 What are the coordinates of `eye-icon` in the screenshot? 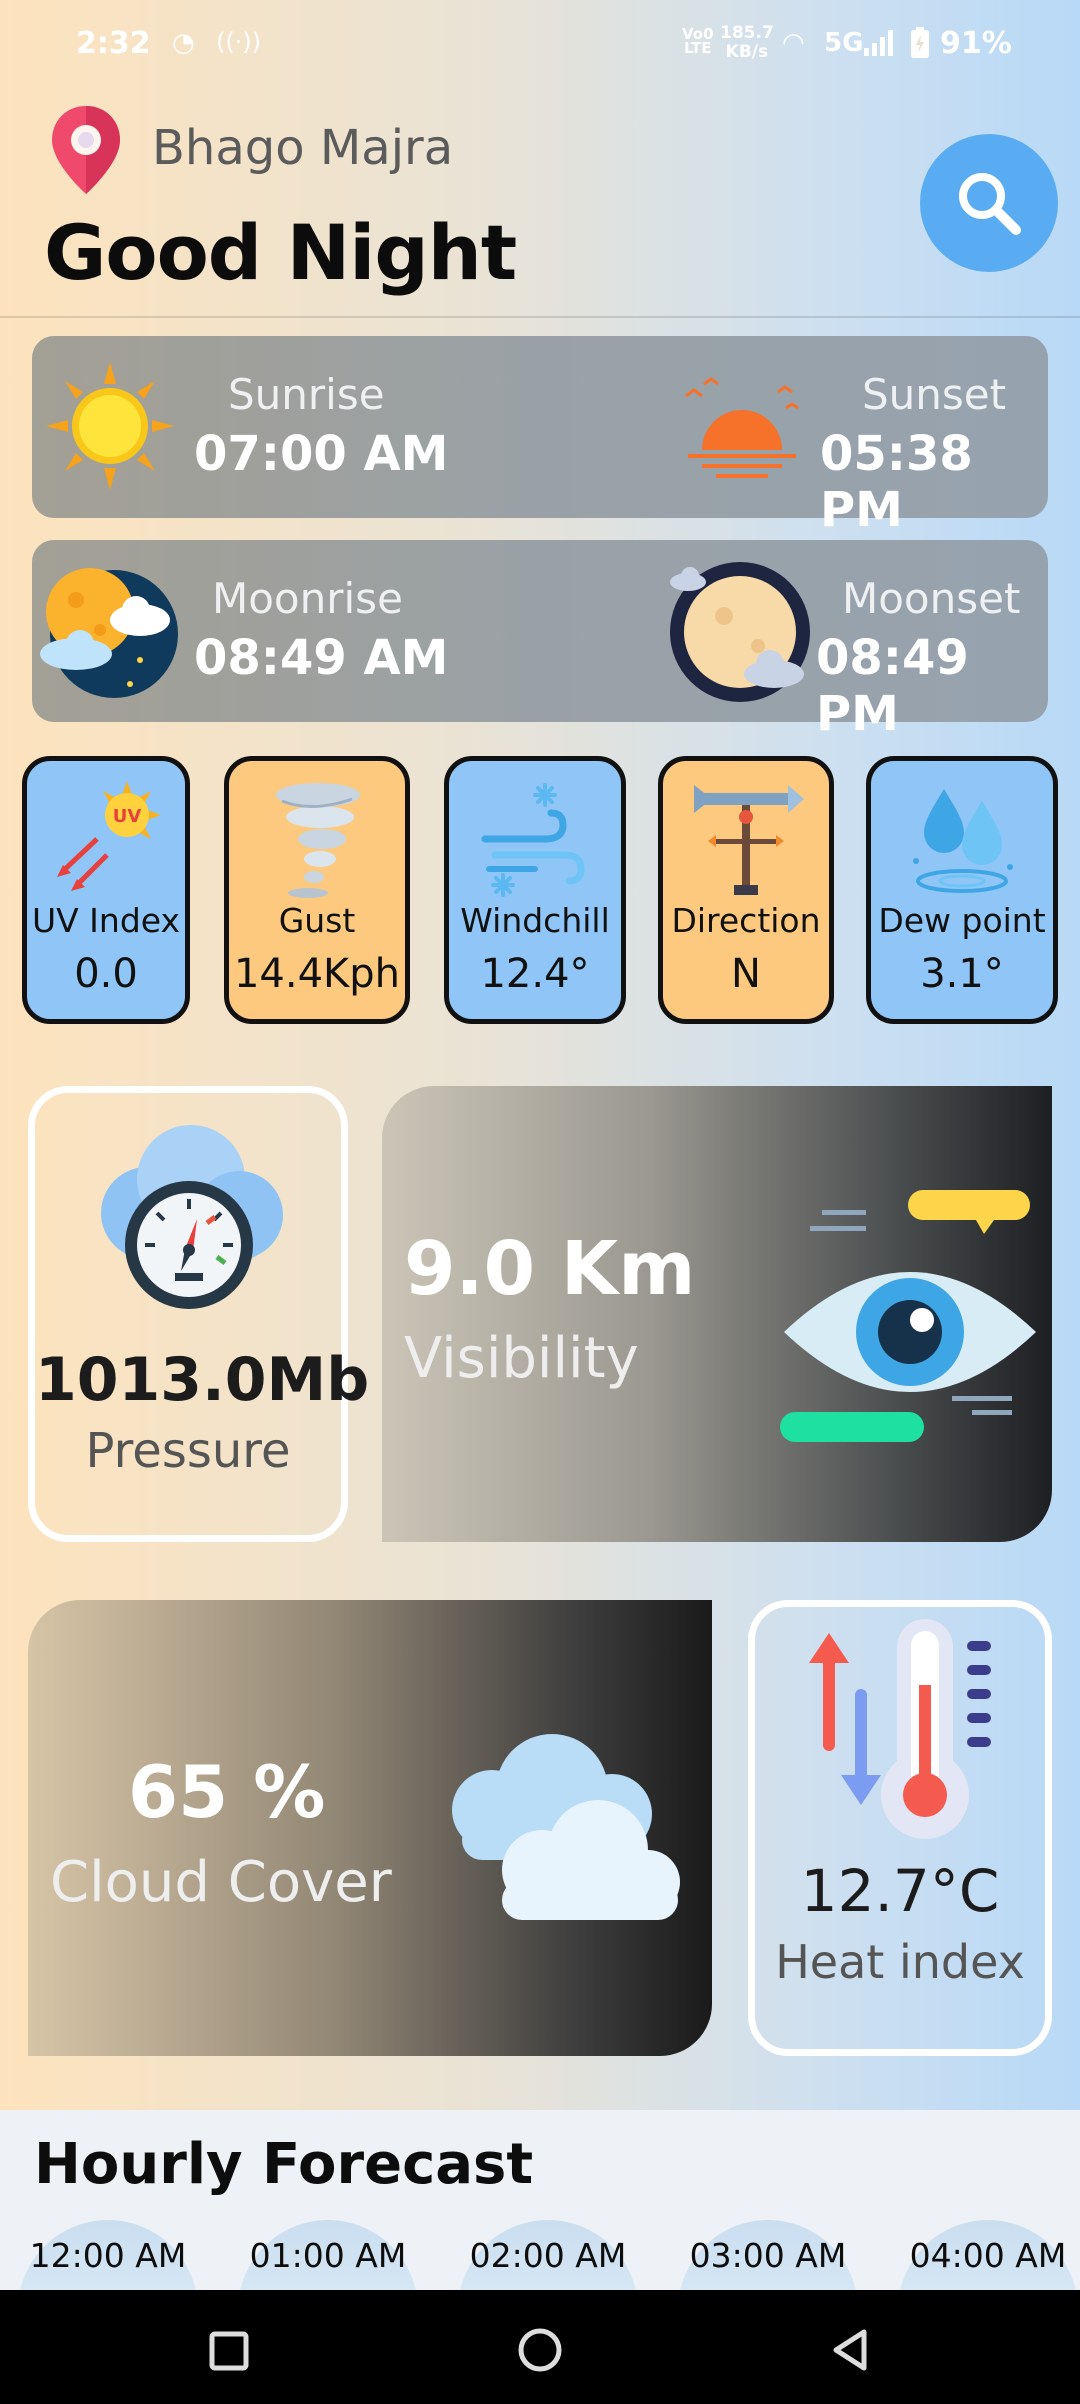 It's located at (908, 1316).